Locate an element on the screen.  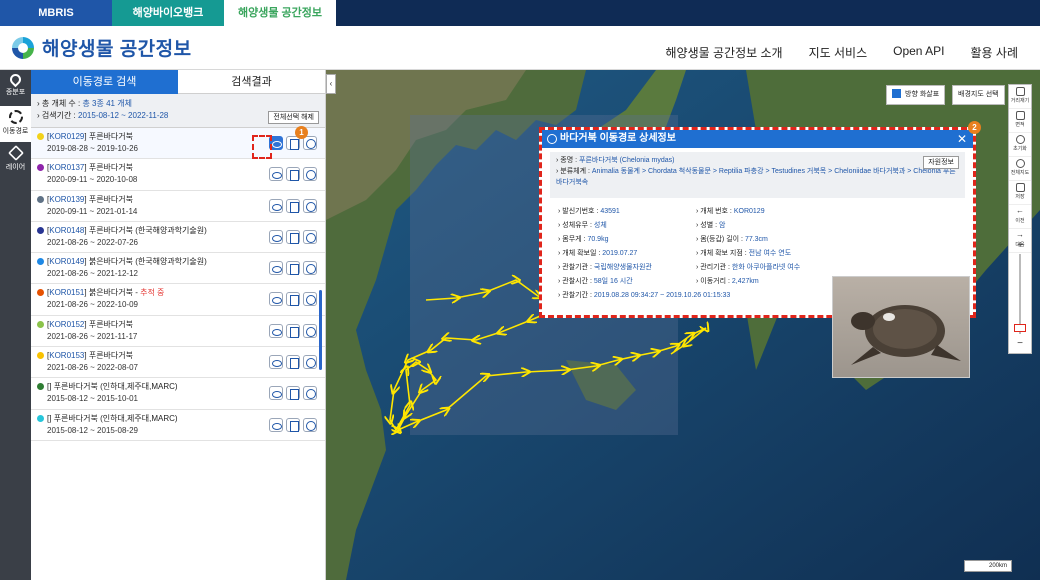
rail-item-layers: 레이어 is located at coordinates (15, 160).